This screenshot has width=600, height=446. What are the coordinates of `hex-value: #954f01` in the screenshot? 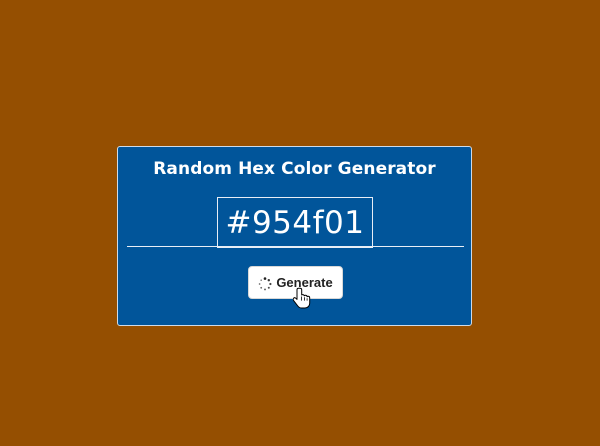 It's located at (295, 222).